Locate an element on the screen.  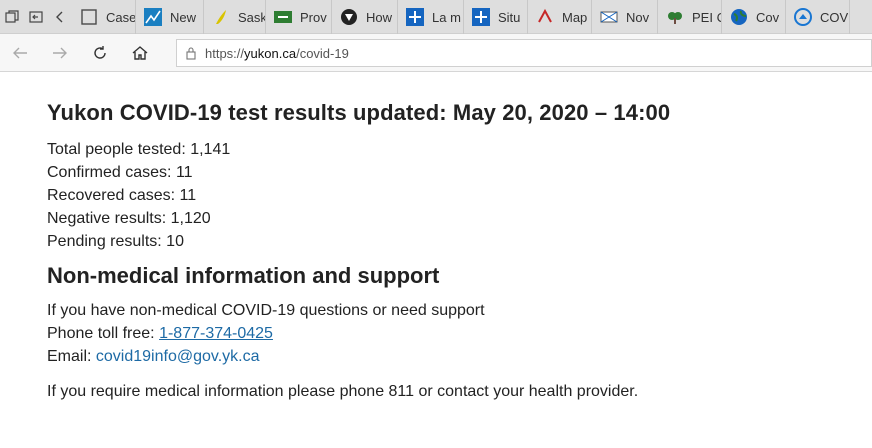
tab-title: Situ is located at coordinates (509, 17).